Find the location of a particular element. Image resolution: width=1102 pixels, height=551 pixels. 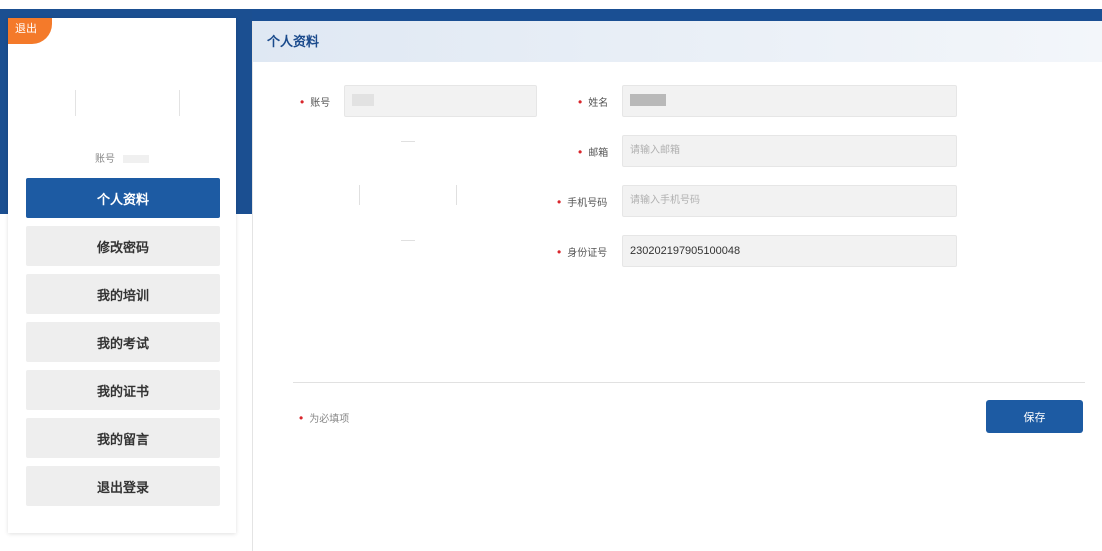

menu-item-logout: 退出登录 is located at coordinates (123, 486).